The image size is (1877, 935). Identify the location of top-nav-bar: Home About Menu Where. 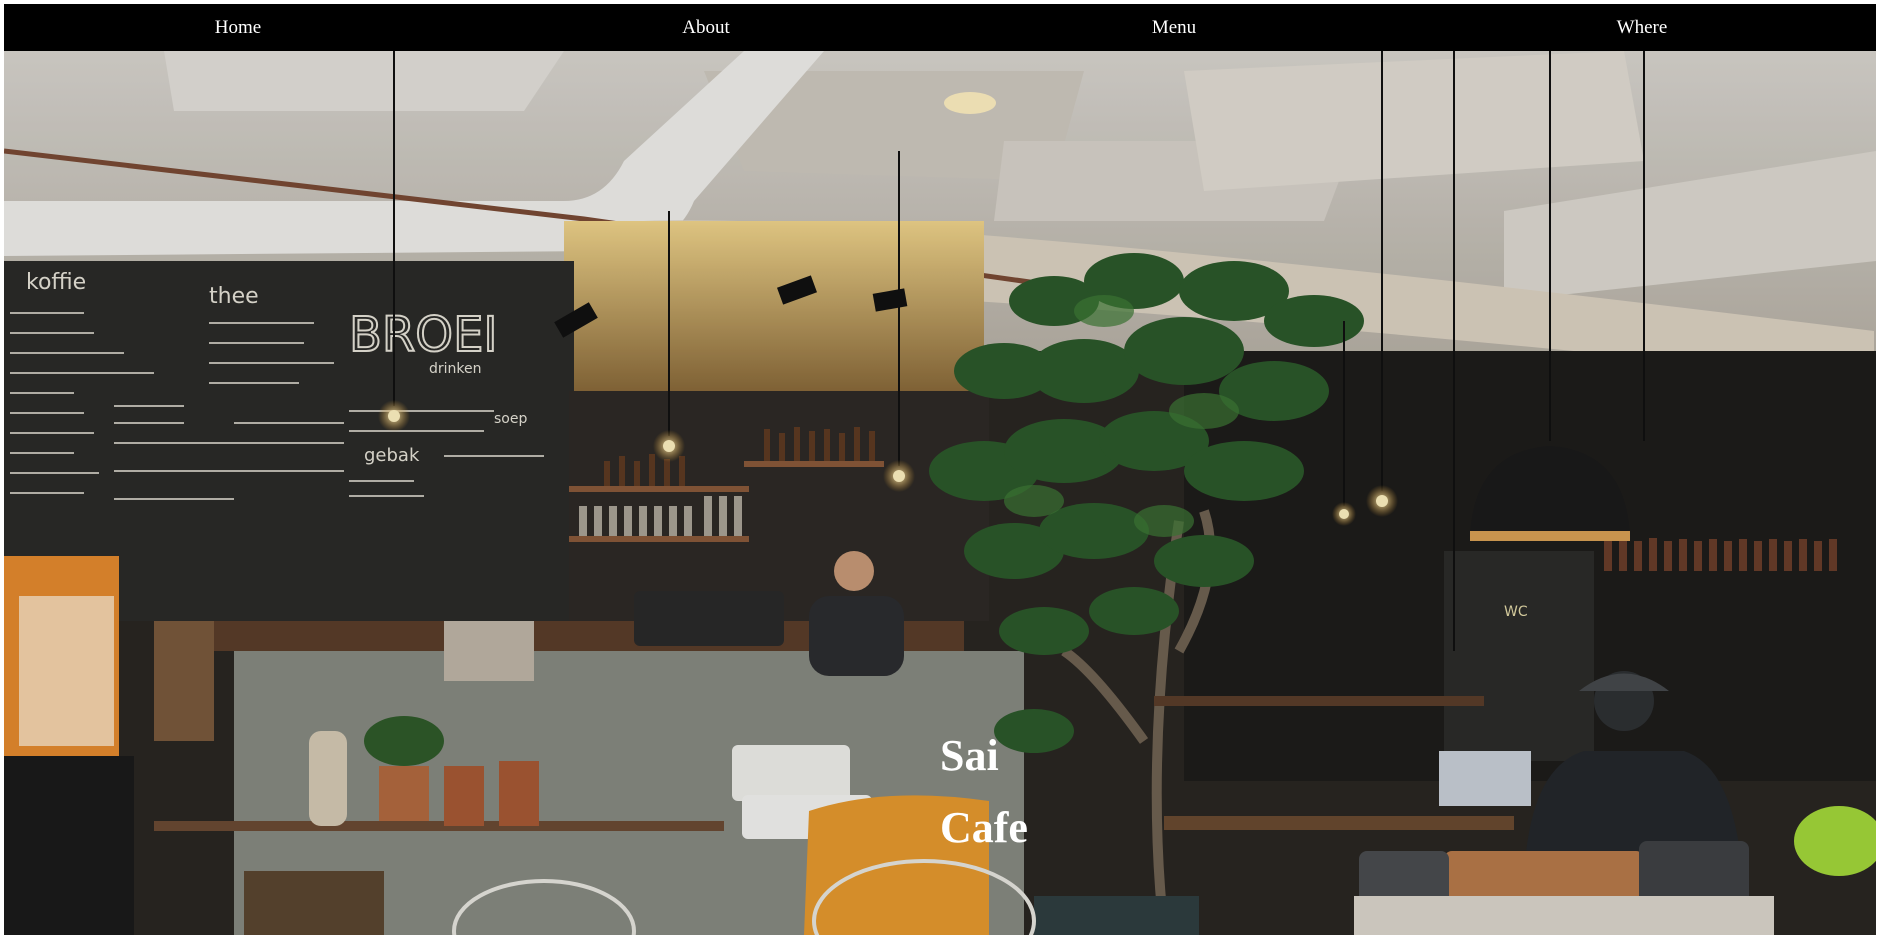
(940, 27).